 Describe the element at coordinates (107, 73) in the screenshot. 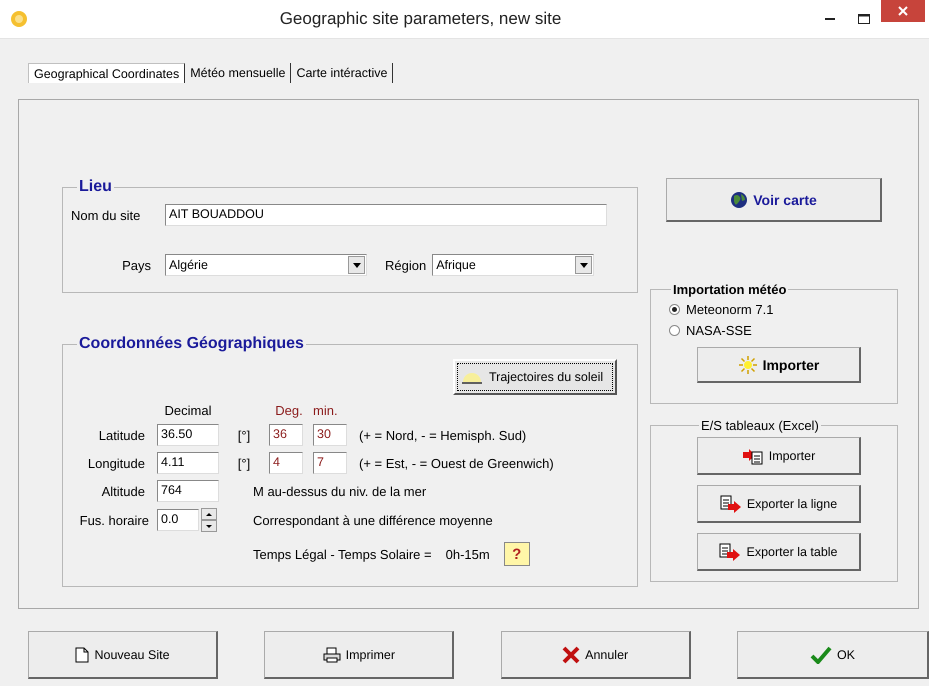

I see `tab: Geographical Coordinates` at that location.